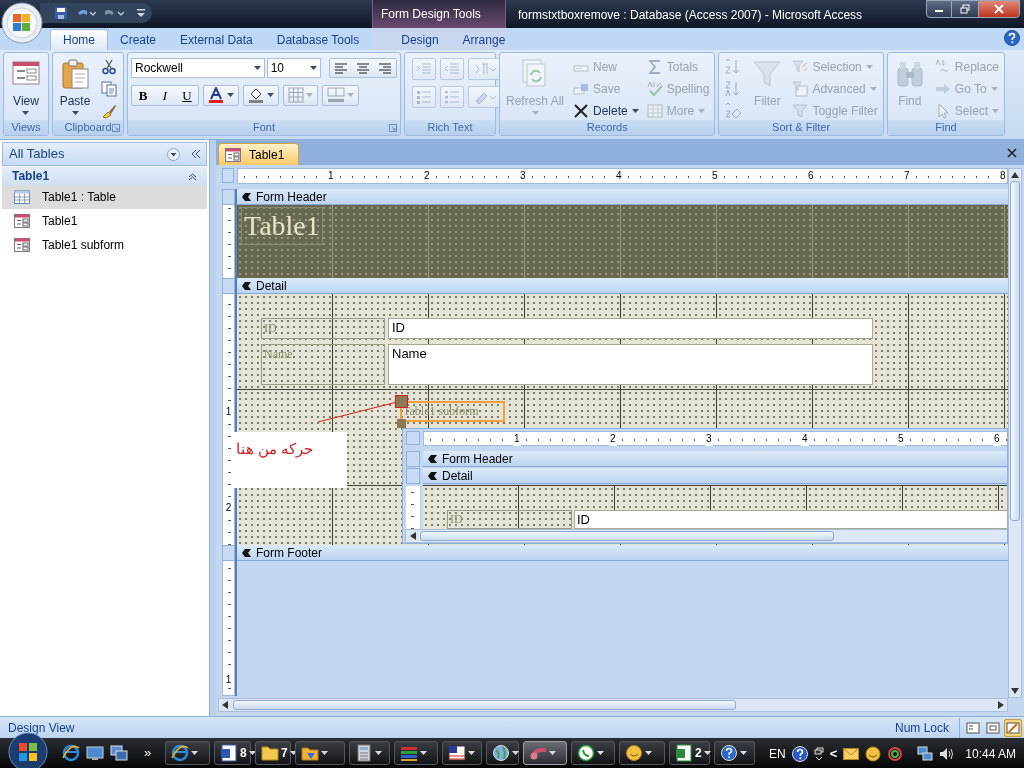 This screenshot has width=1024, height=768. I want to click on save-icon, so click(61, 13).